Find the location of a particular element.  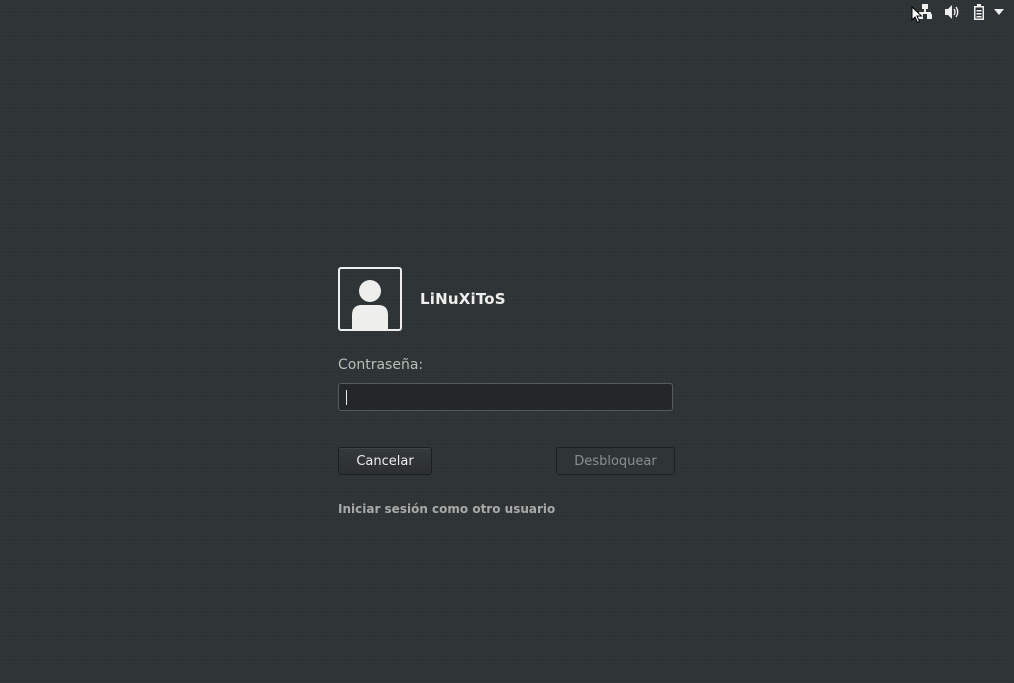

user-avatar-icon is located at coordinates (370, 299).